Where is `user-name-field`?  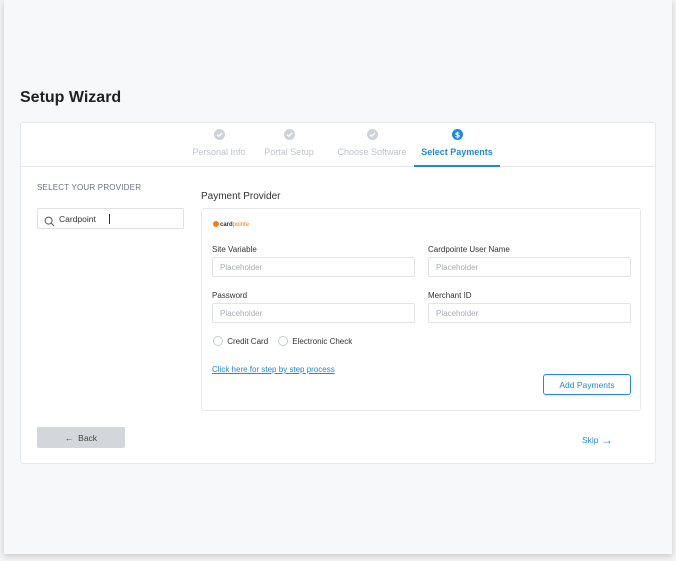
user-name-field is located at coordinates (529, 267).